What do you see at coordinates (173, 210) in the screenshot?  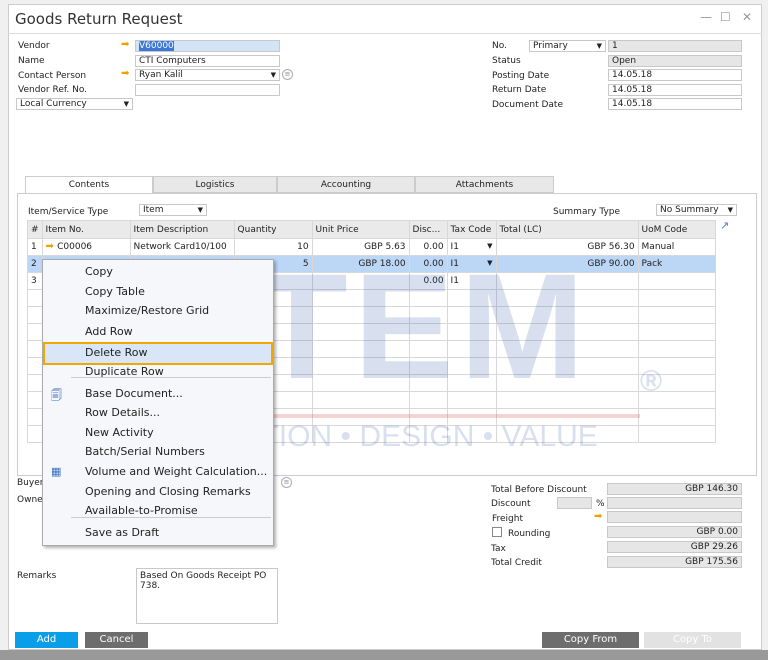 I see `item-type-select: Item` at bounding box center [173, 210].